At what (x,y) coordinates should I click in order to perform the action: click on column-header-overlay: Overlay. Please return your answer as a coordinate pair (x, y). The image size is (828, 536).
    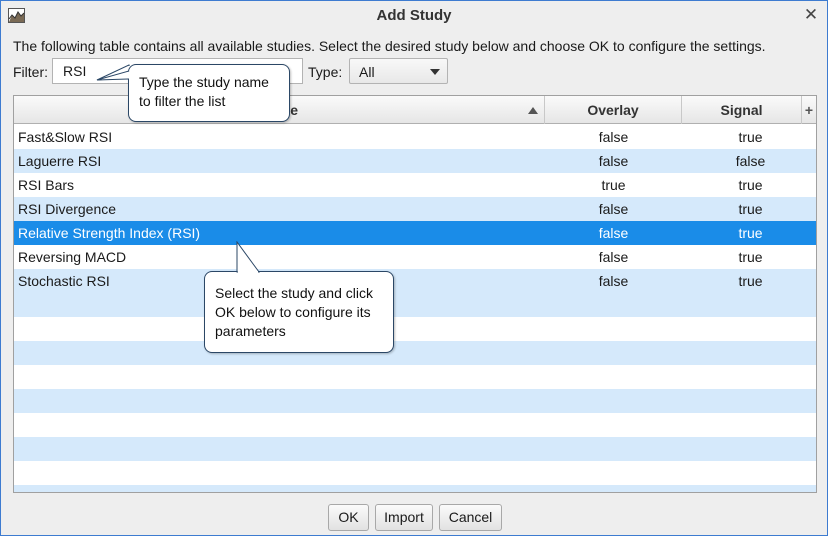
    Looking at the image, I should click on (613, 110).